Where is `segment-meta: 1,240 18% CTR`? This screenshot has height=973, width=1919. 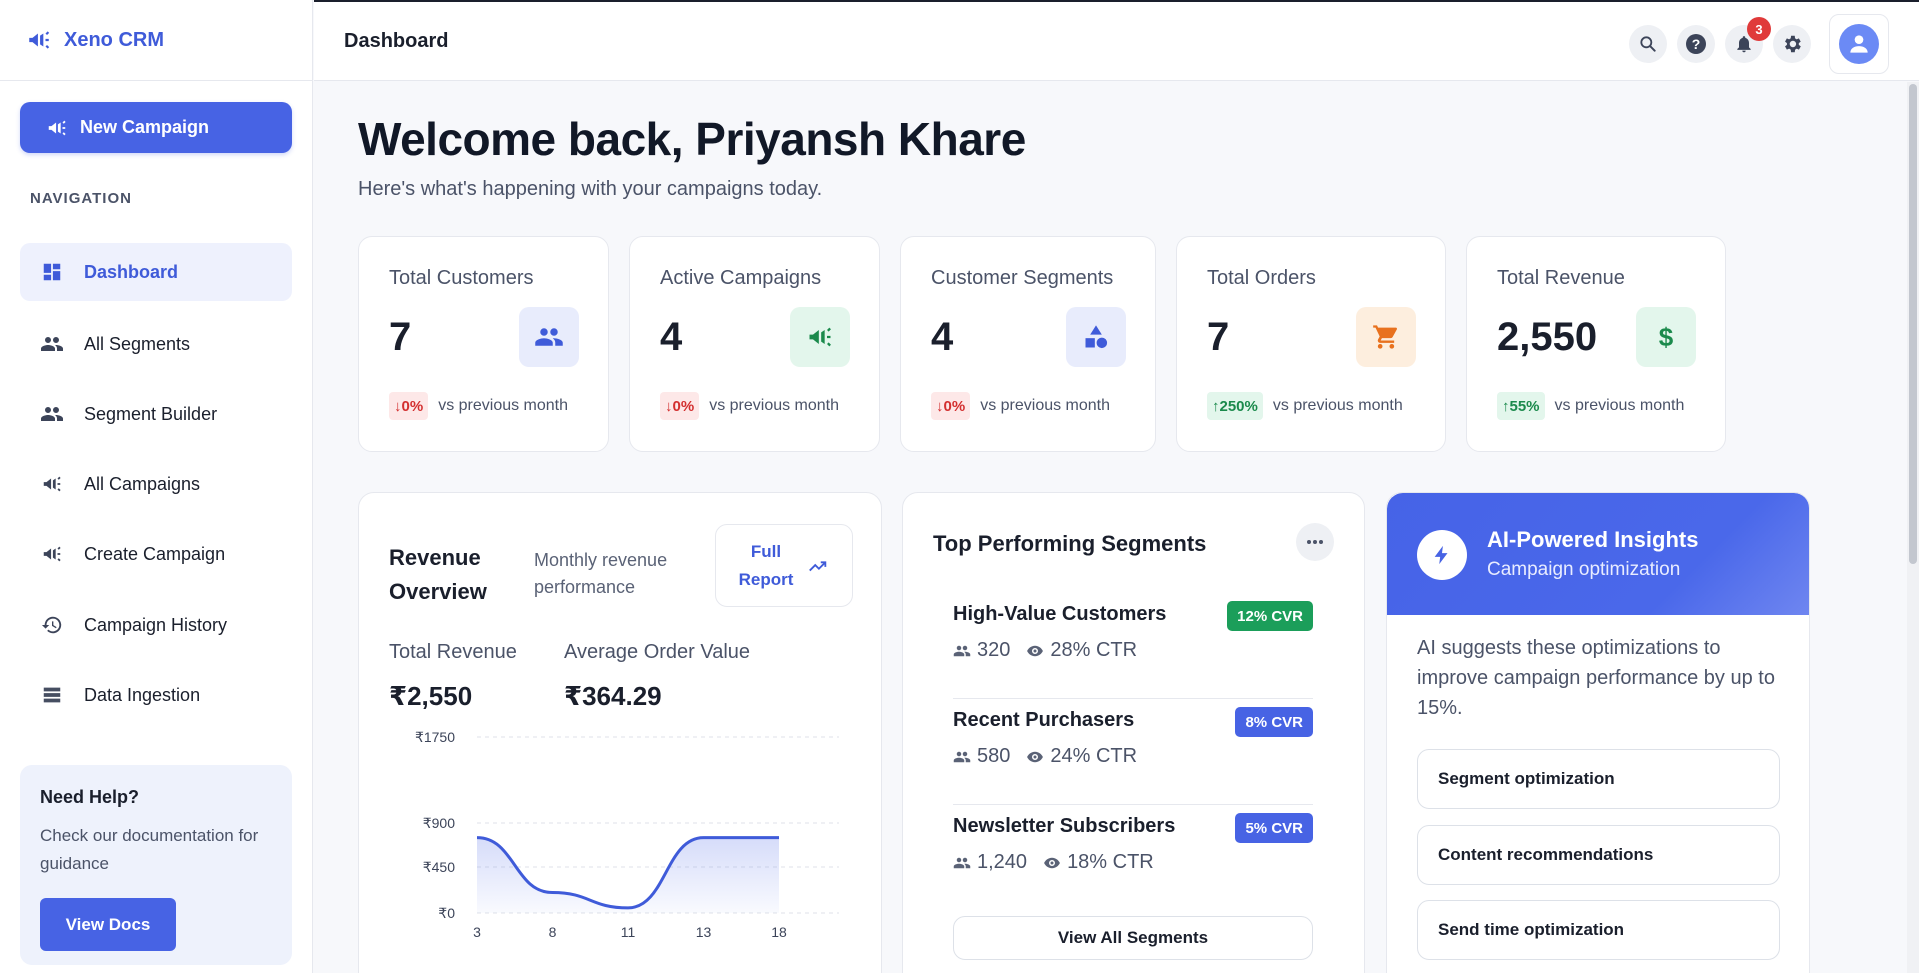
segment-meta: 1,240 18% CTR is located at coordinates (1053, 862).